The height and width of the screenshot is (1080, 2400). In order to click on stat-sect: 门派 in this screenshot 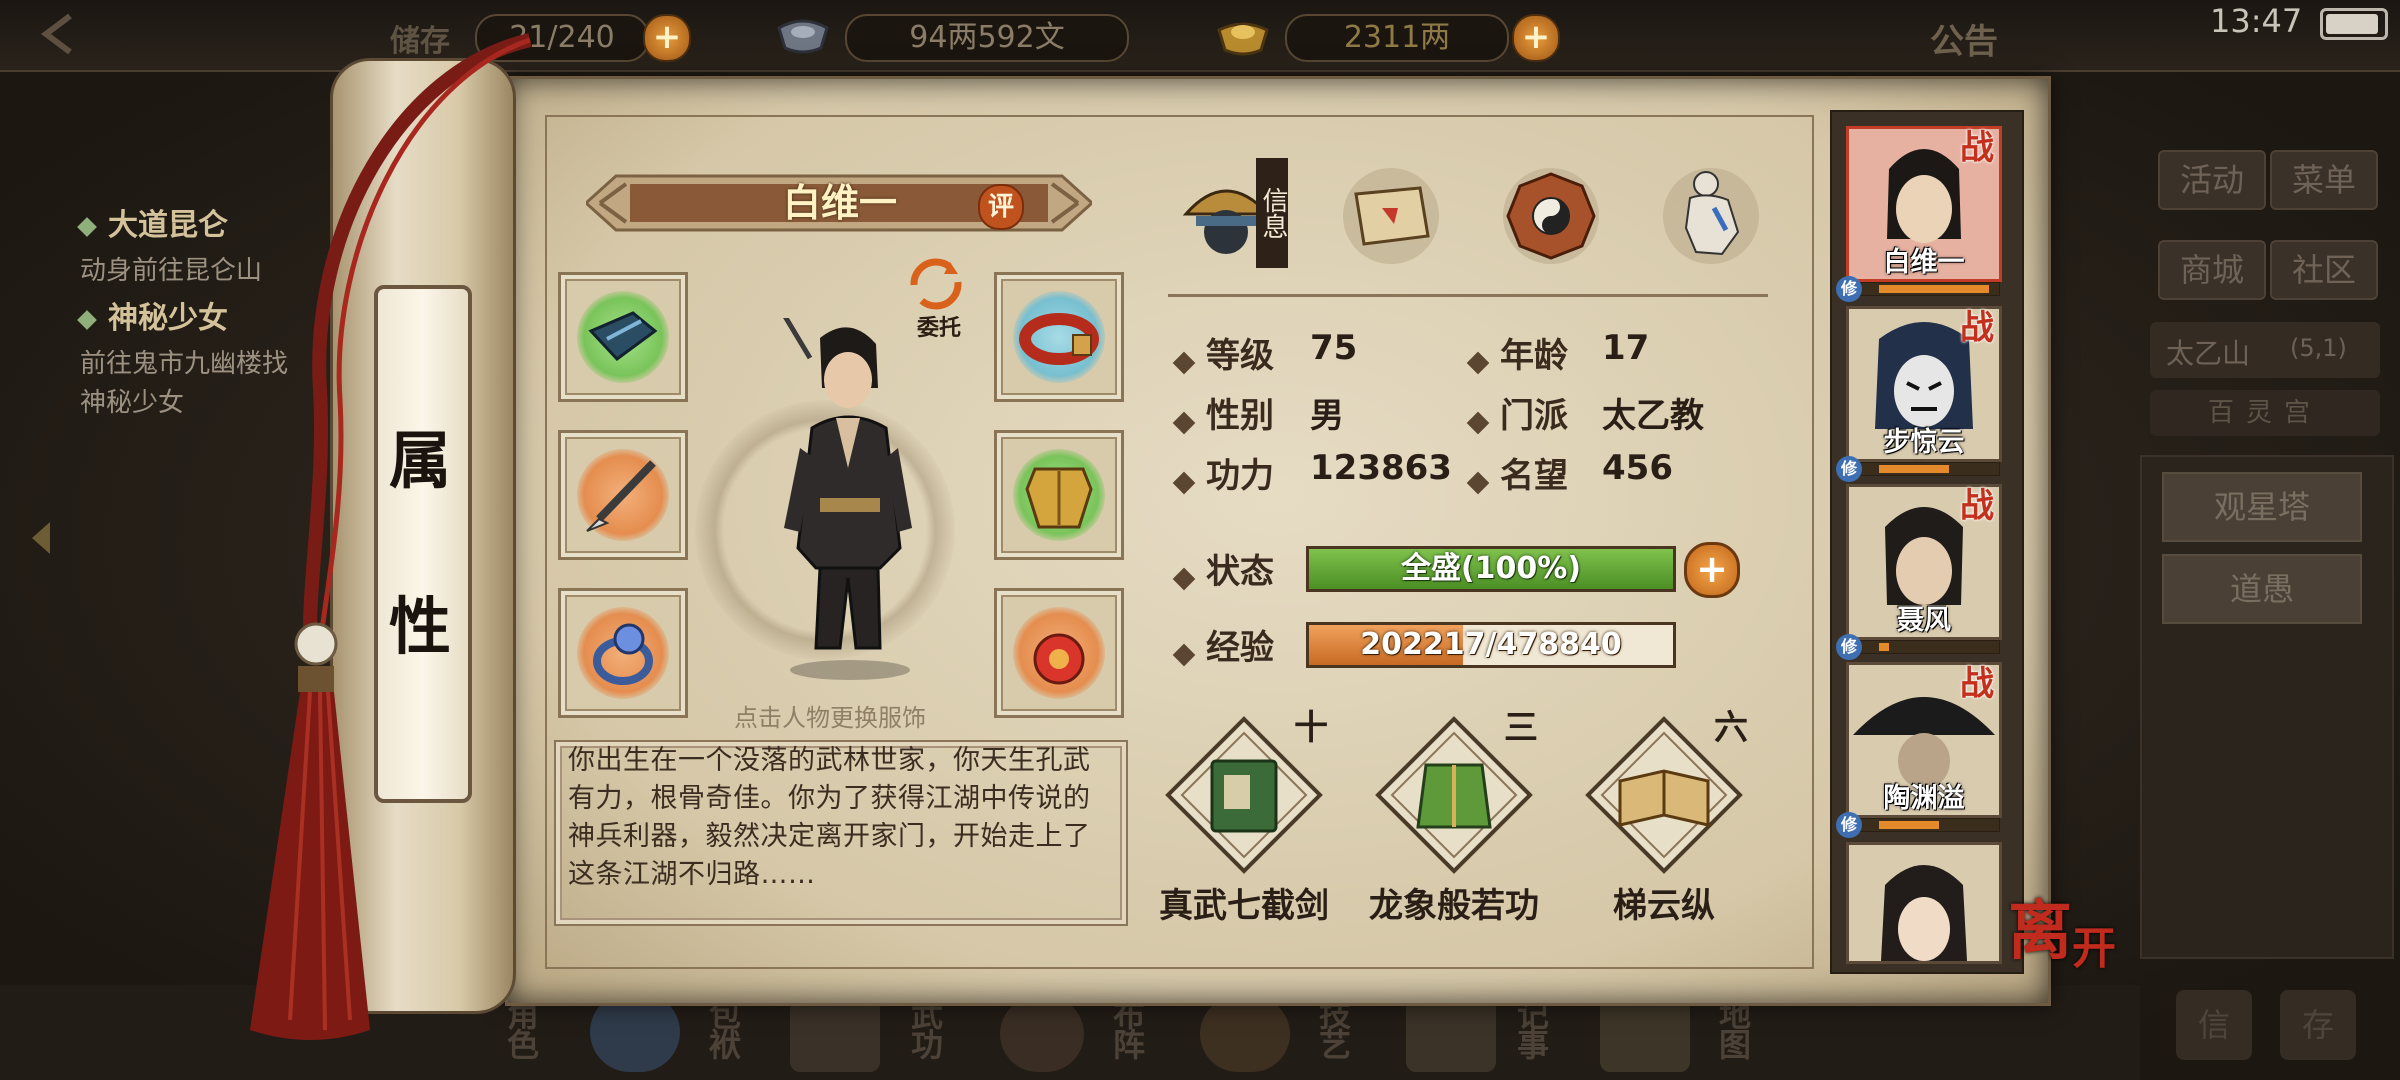, I will do `click(1517, 412)`.